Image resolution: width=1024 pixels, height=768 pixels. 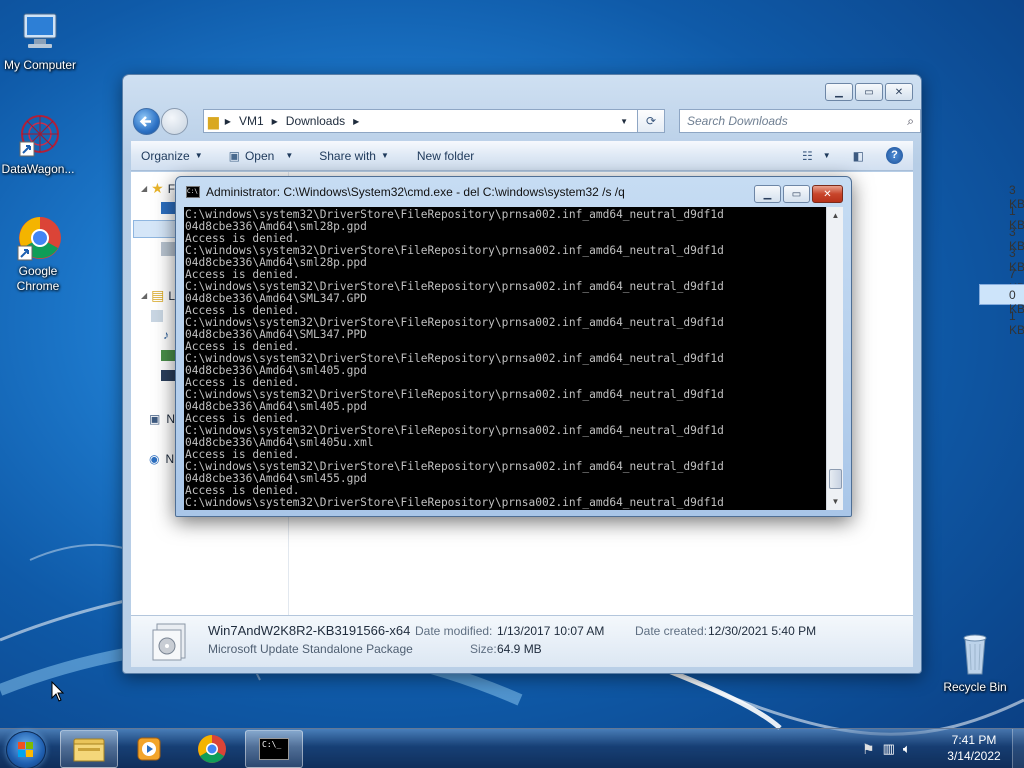 What do you see at coordinates (168, 355) in the screenshot?
I see `nav-item-pictures` at bounding box center [168, 355].